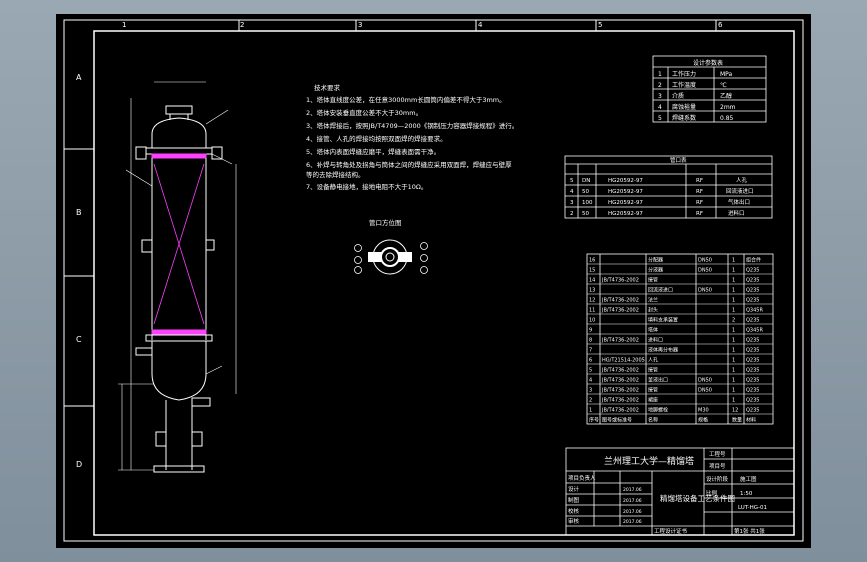  Describe the element at coordinates (592, 291) in the screenshot. I see `parts-cell: 13` at that location.